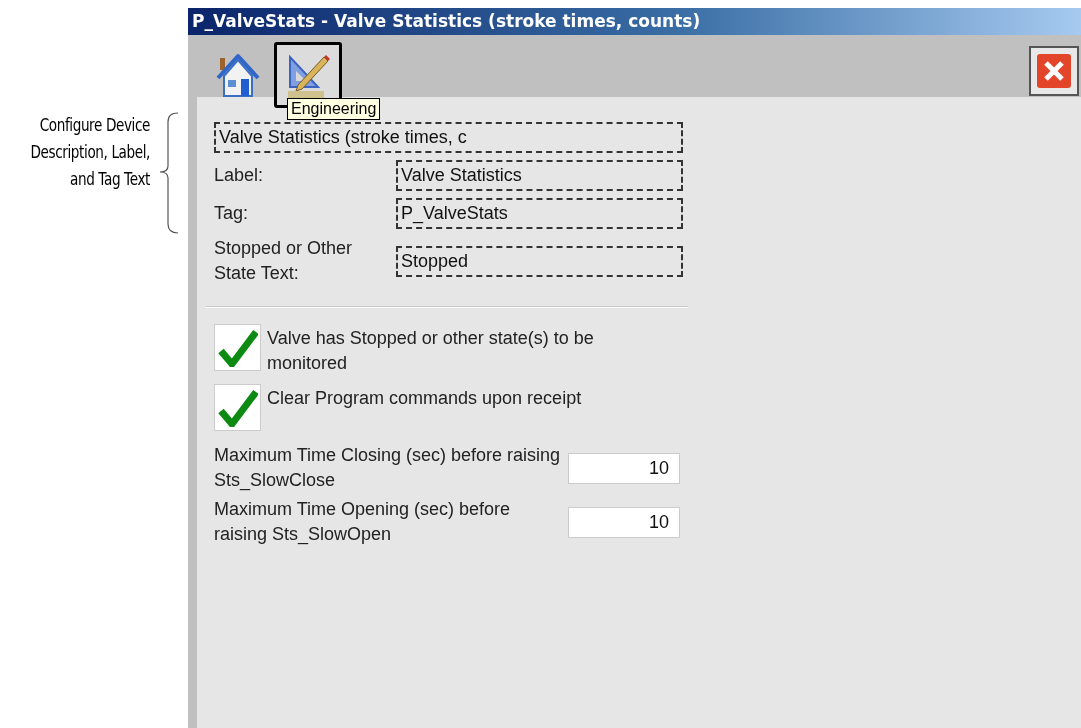  What do you see at coordinates (539, 213) in the screenshot?
I see `text-field: P_ValveStats` at bounding box center [539, 213].